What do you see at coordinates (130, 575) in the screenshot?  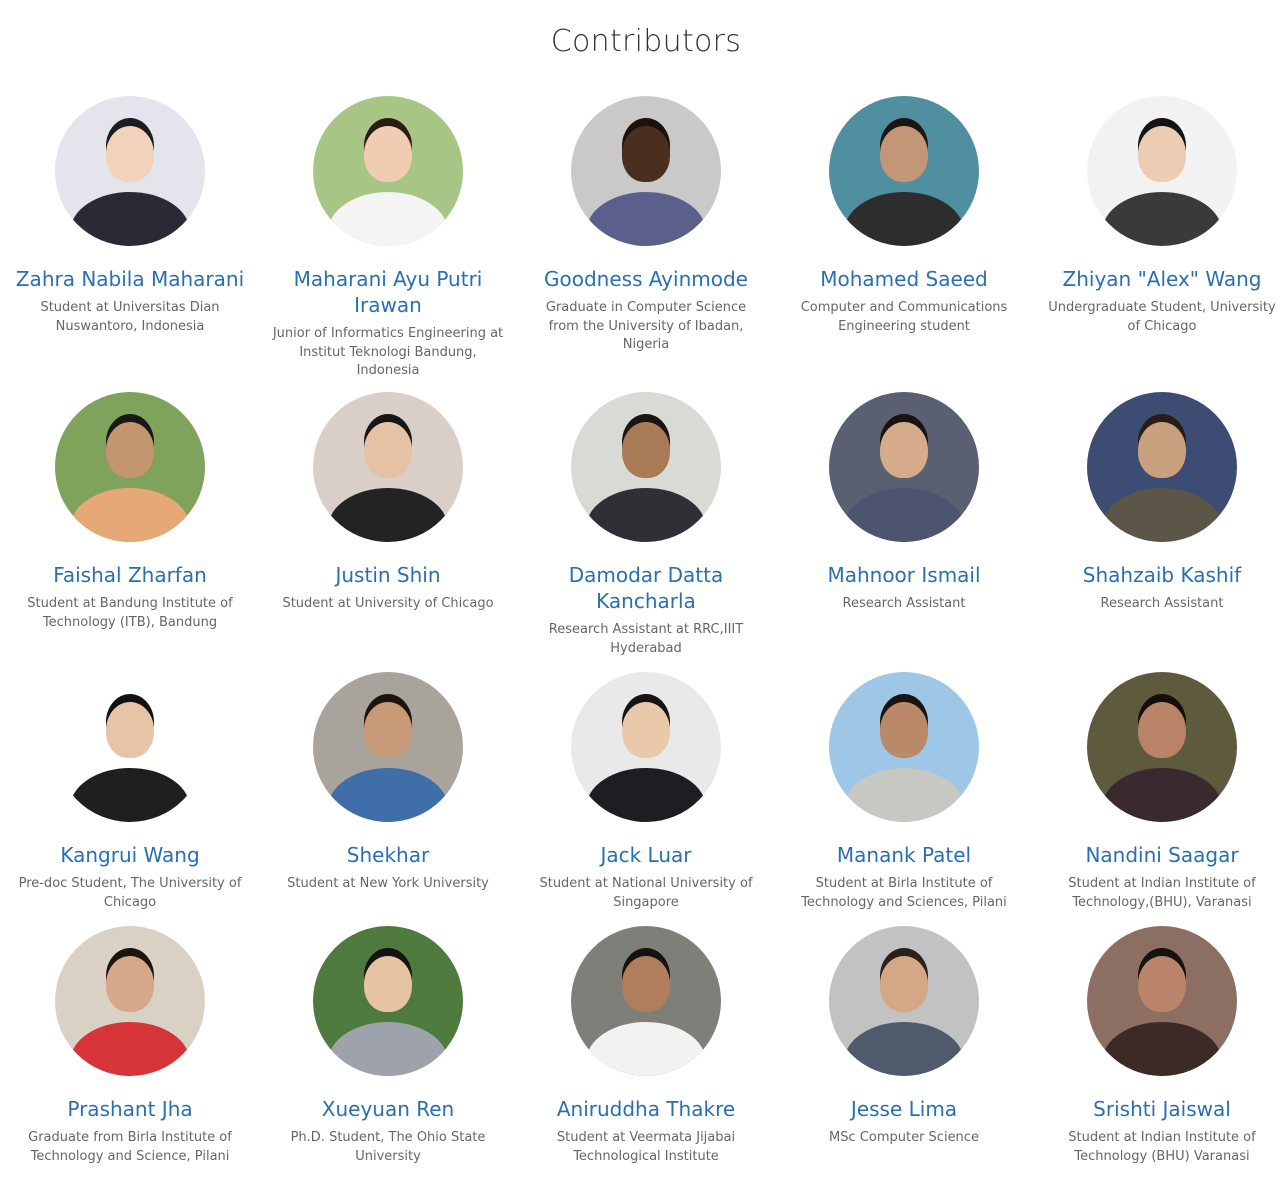 I see `contributor-name: Faishal Zharfan` at bounding box center [130, 575].